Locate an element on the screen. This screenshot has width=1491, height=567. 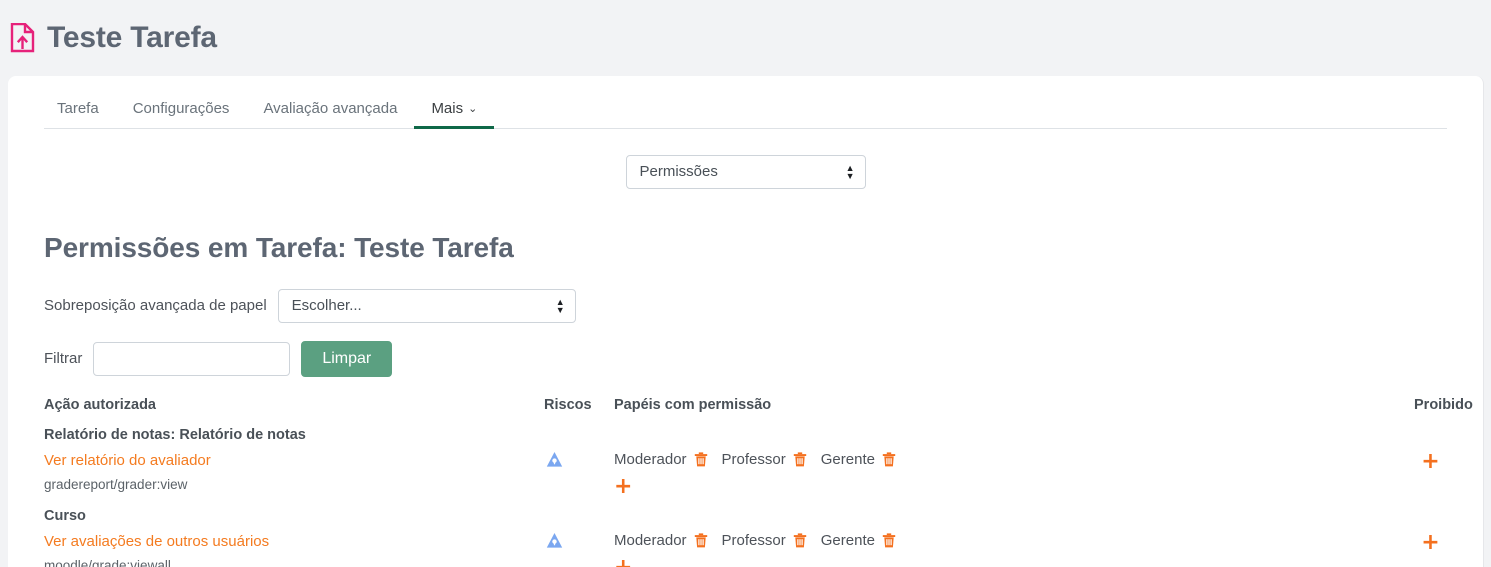
advanced-role-override-select-wrapper: Escolher... ▲ ▼ is located at coordinates (426, 305).